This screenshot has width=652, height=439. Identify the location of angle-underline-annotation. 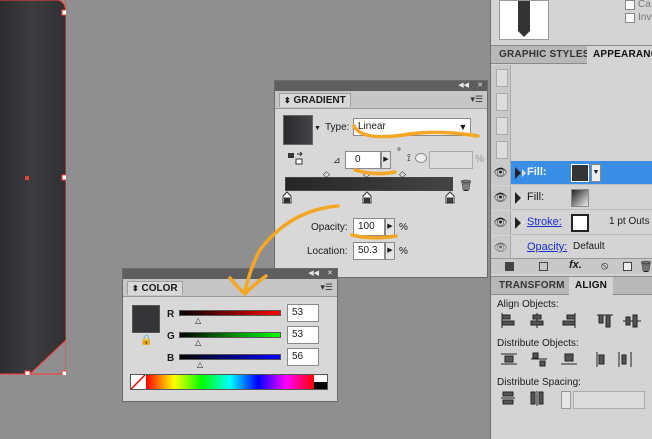
(375, 172).